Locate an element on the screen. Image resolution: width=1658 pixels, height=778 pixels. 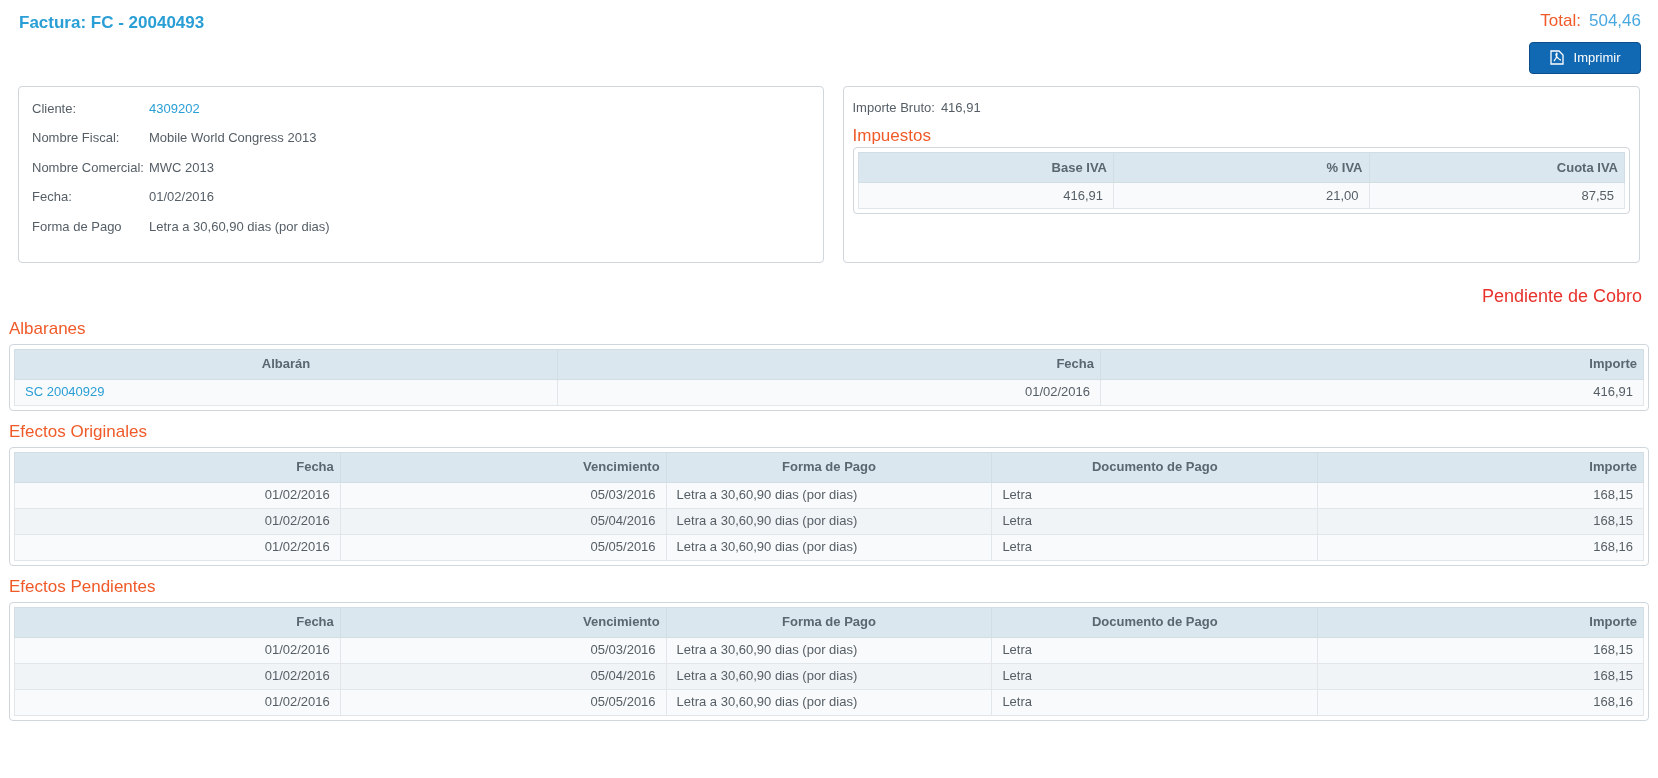
field-label: Fecha: is located at coordinates (52, 197).